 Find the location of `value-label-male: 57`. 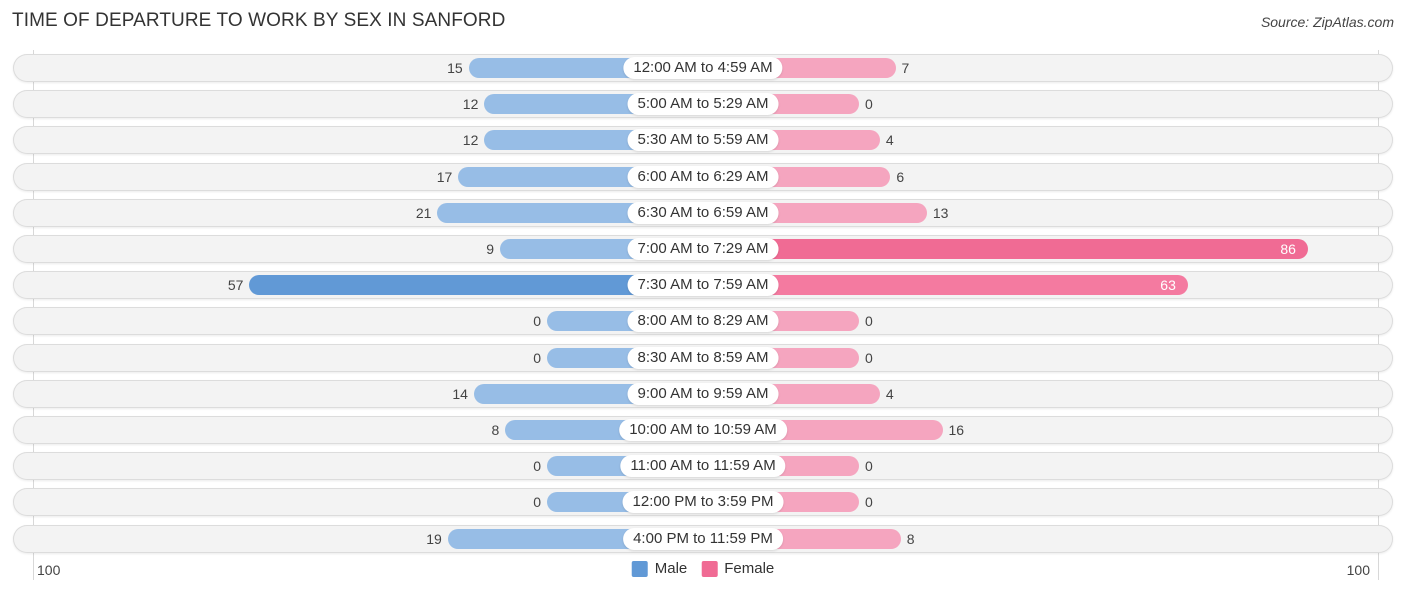

value-label-male: 57 is located at coordinates (235, 285).